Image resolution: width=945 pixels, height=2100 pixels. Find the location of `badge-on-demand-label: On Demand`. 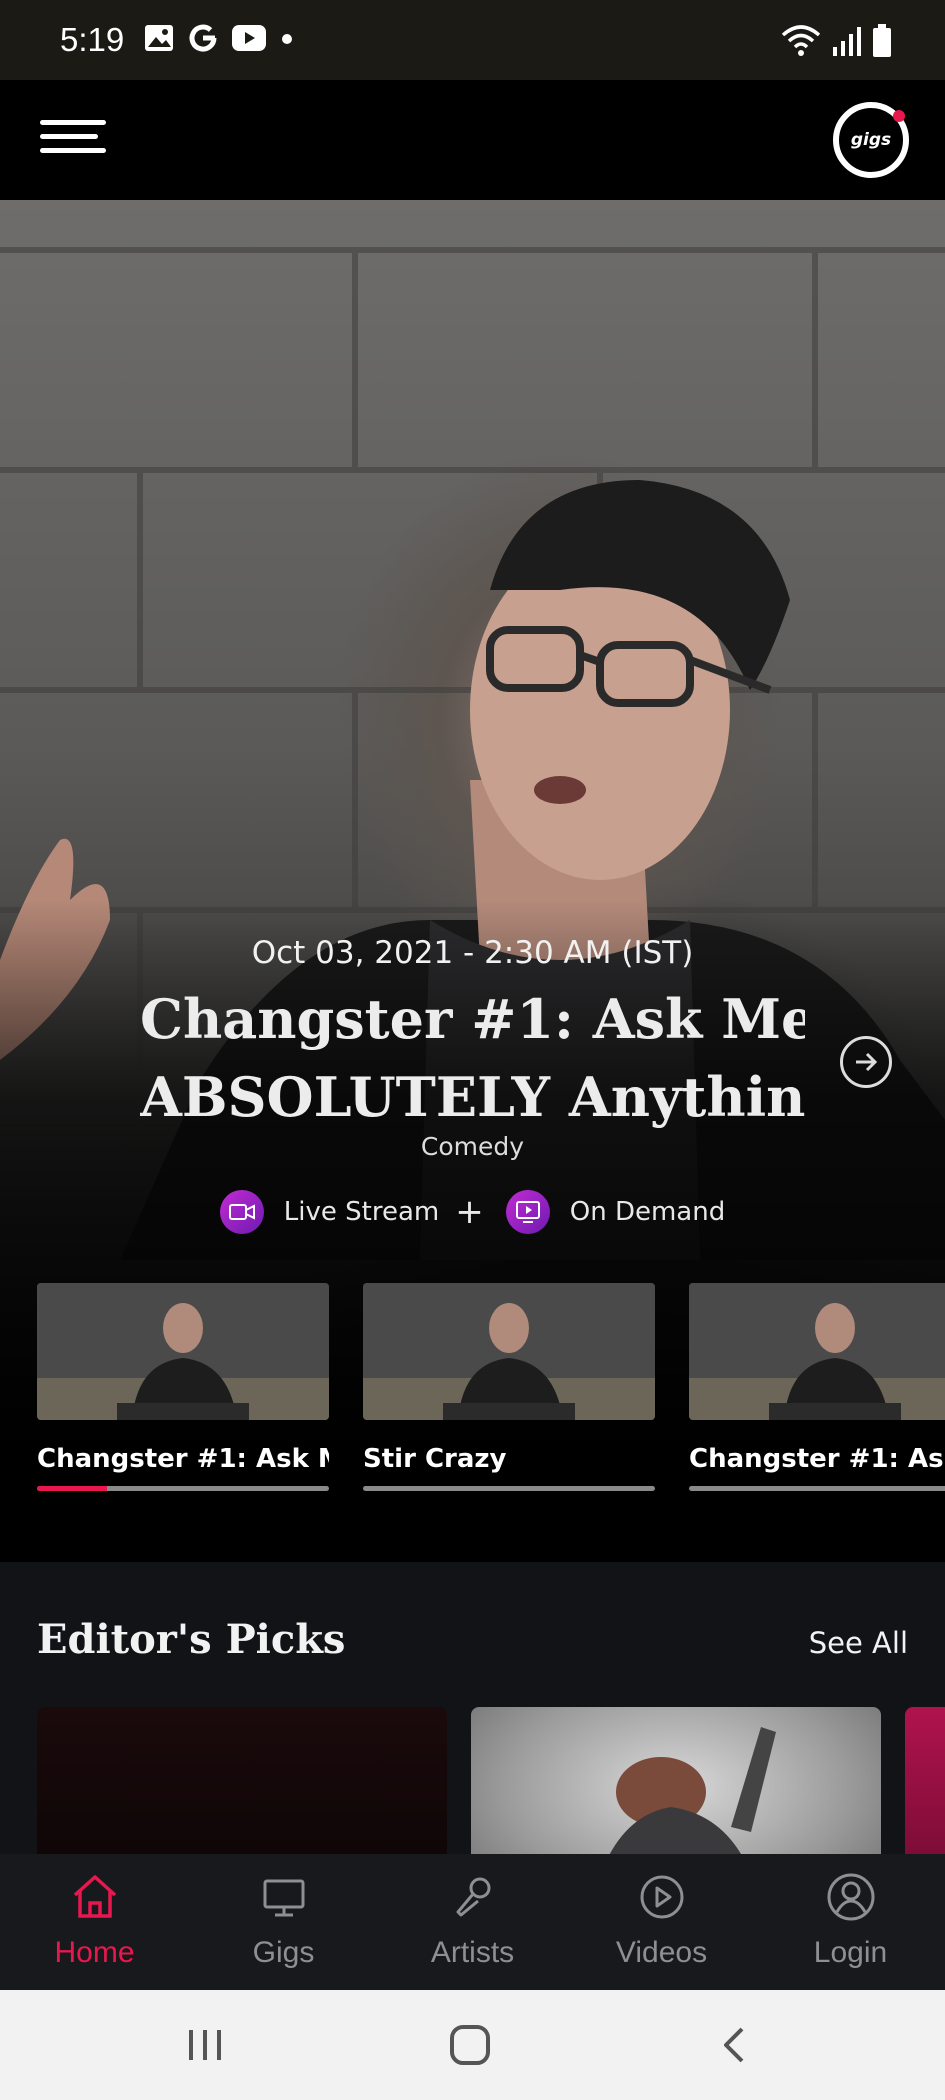

badge-on-demand-label: On Demand is located at coordinates (647, 1212).